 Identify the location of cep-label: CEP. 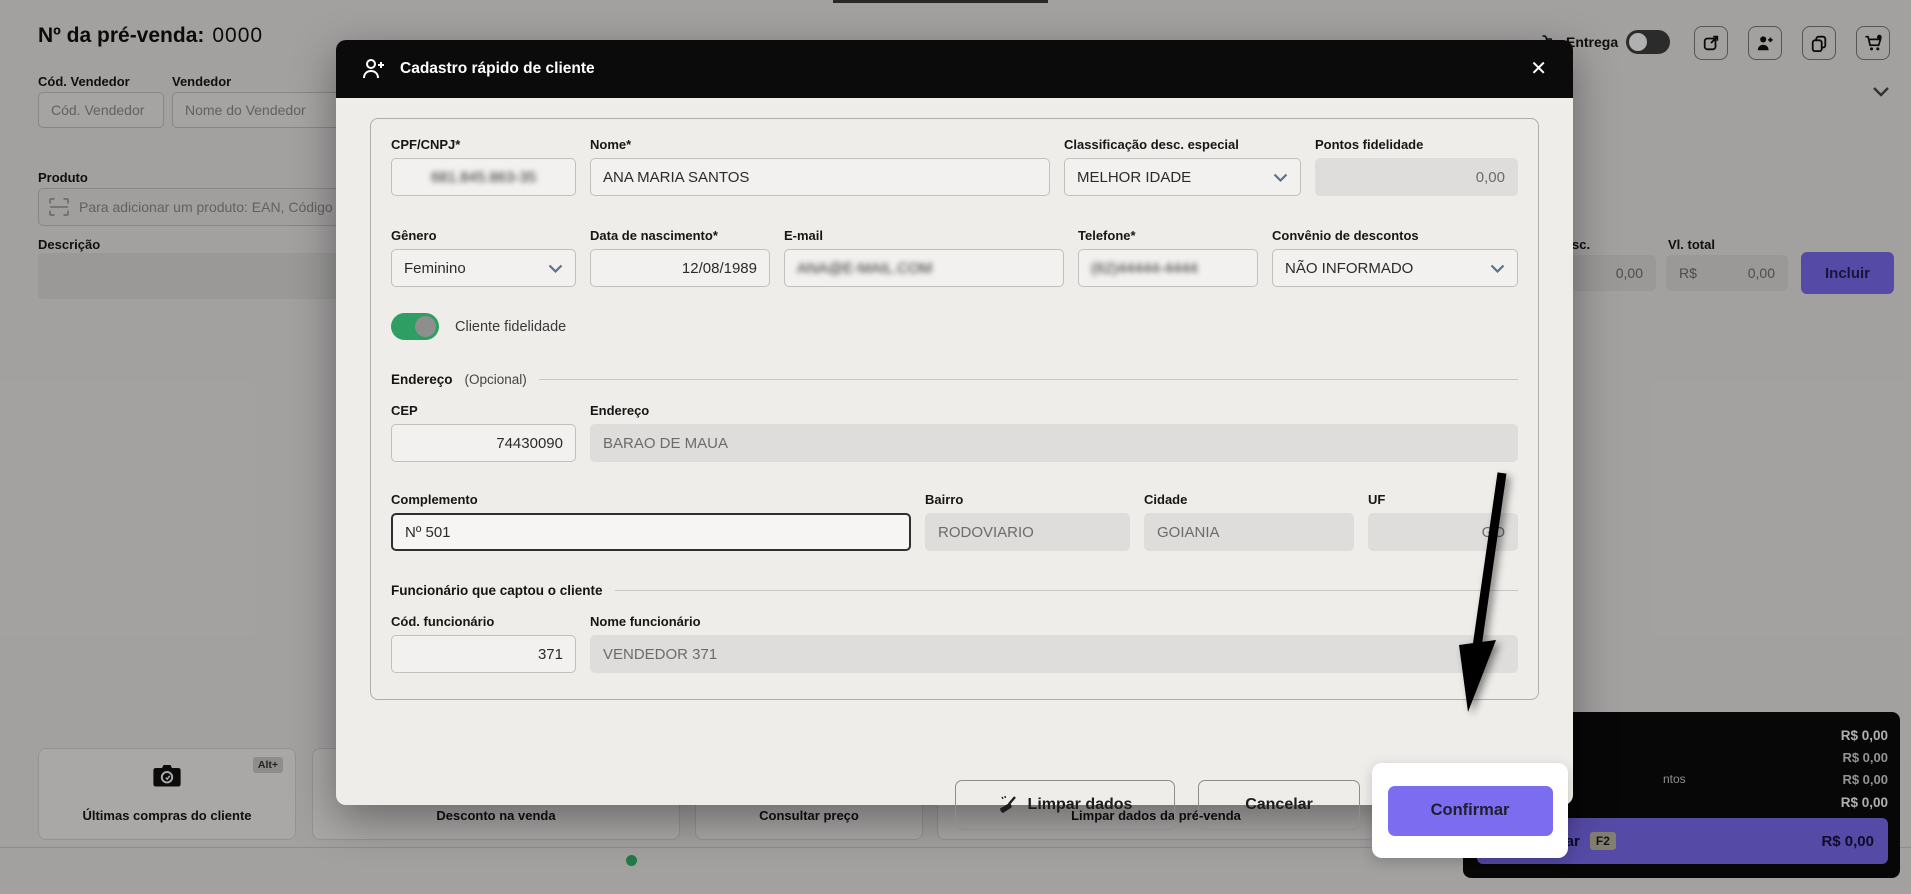
(404, 410).